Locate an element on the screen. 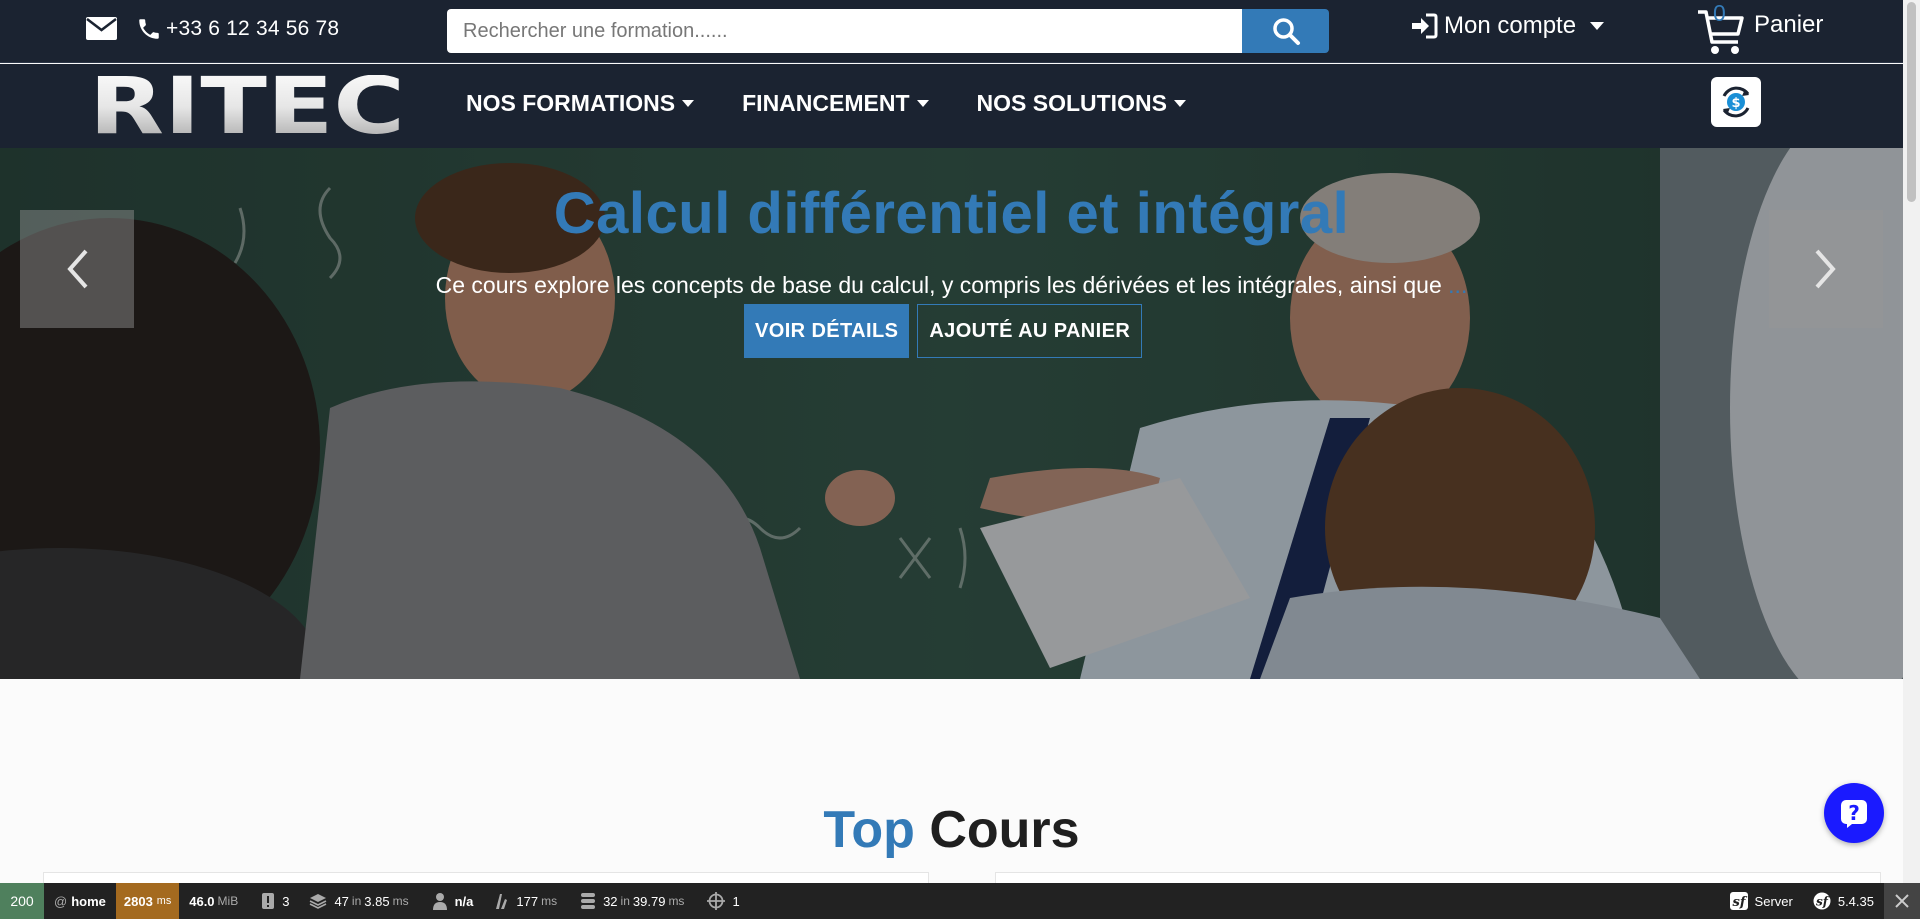  currency-exchange-icon: $ is located at coordinates (1736, 102).